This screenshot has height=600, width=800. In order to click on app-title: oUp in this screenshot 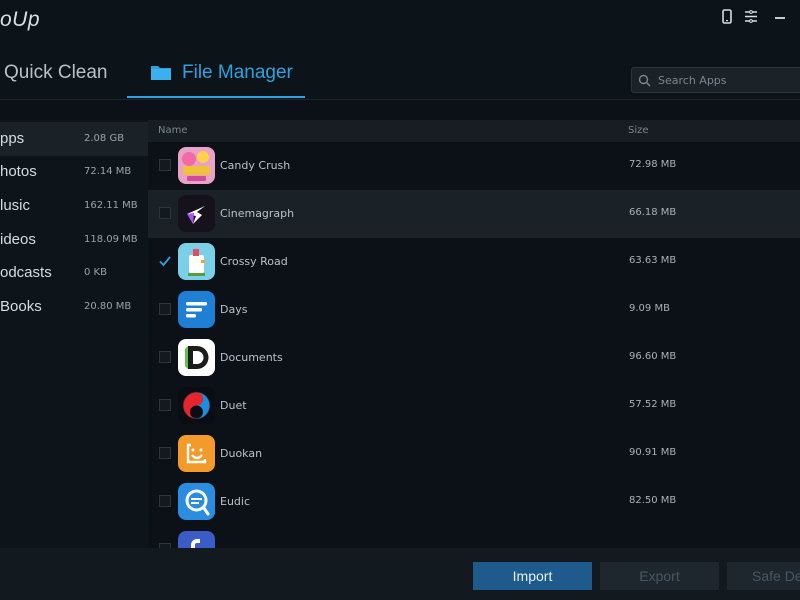, I will do `click(20, 19)`.